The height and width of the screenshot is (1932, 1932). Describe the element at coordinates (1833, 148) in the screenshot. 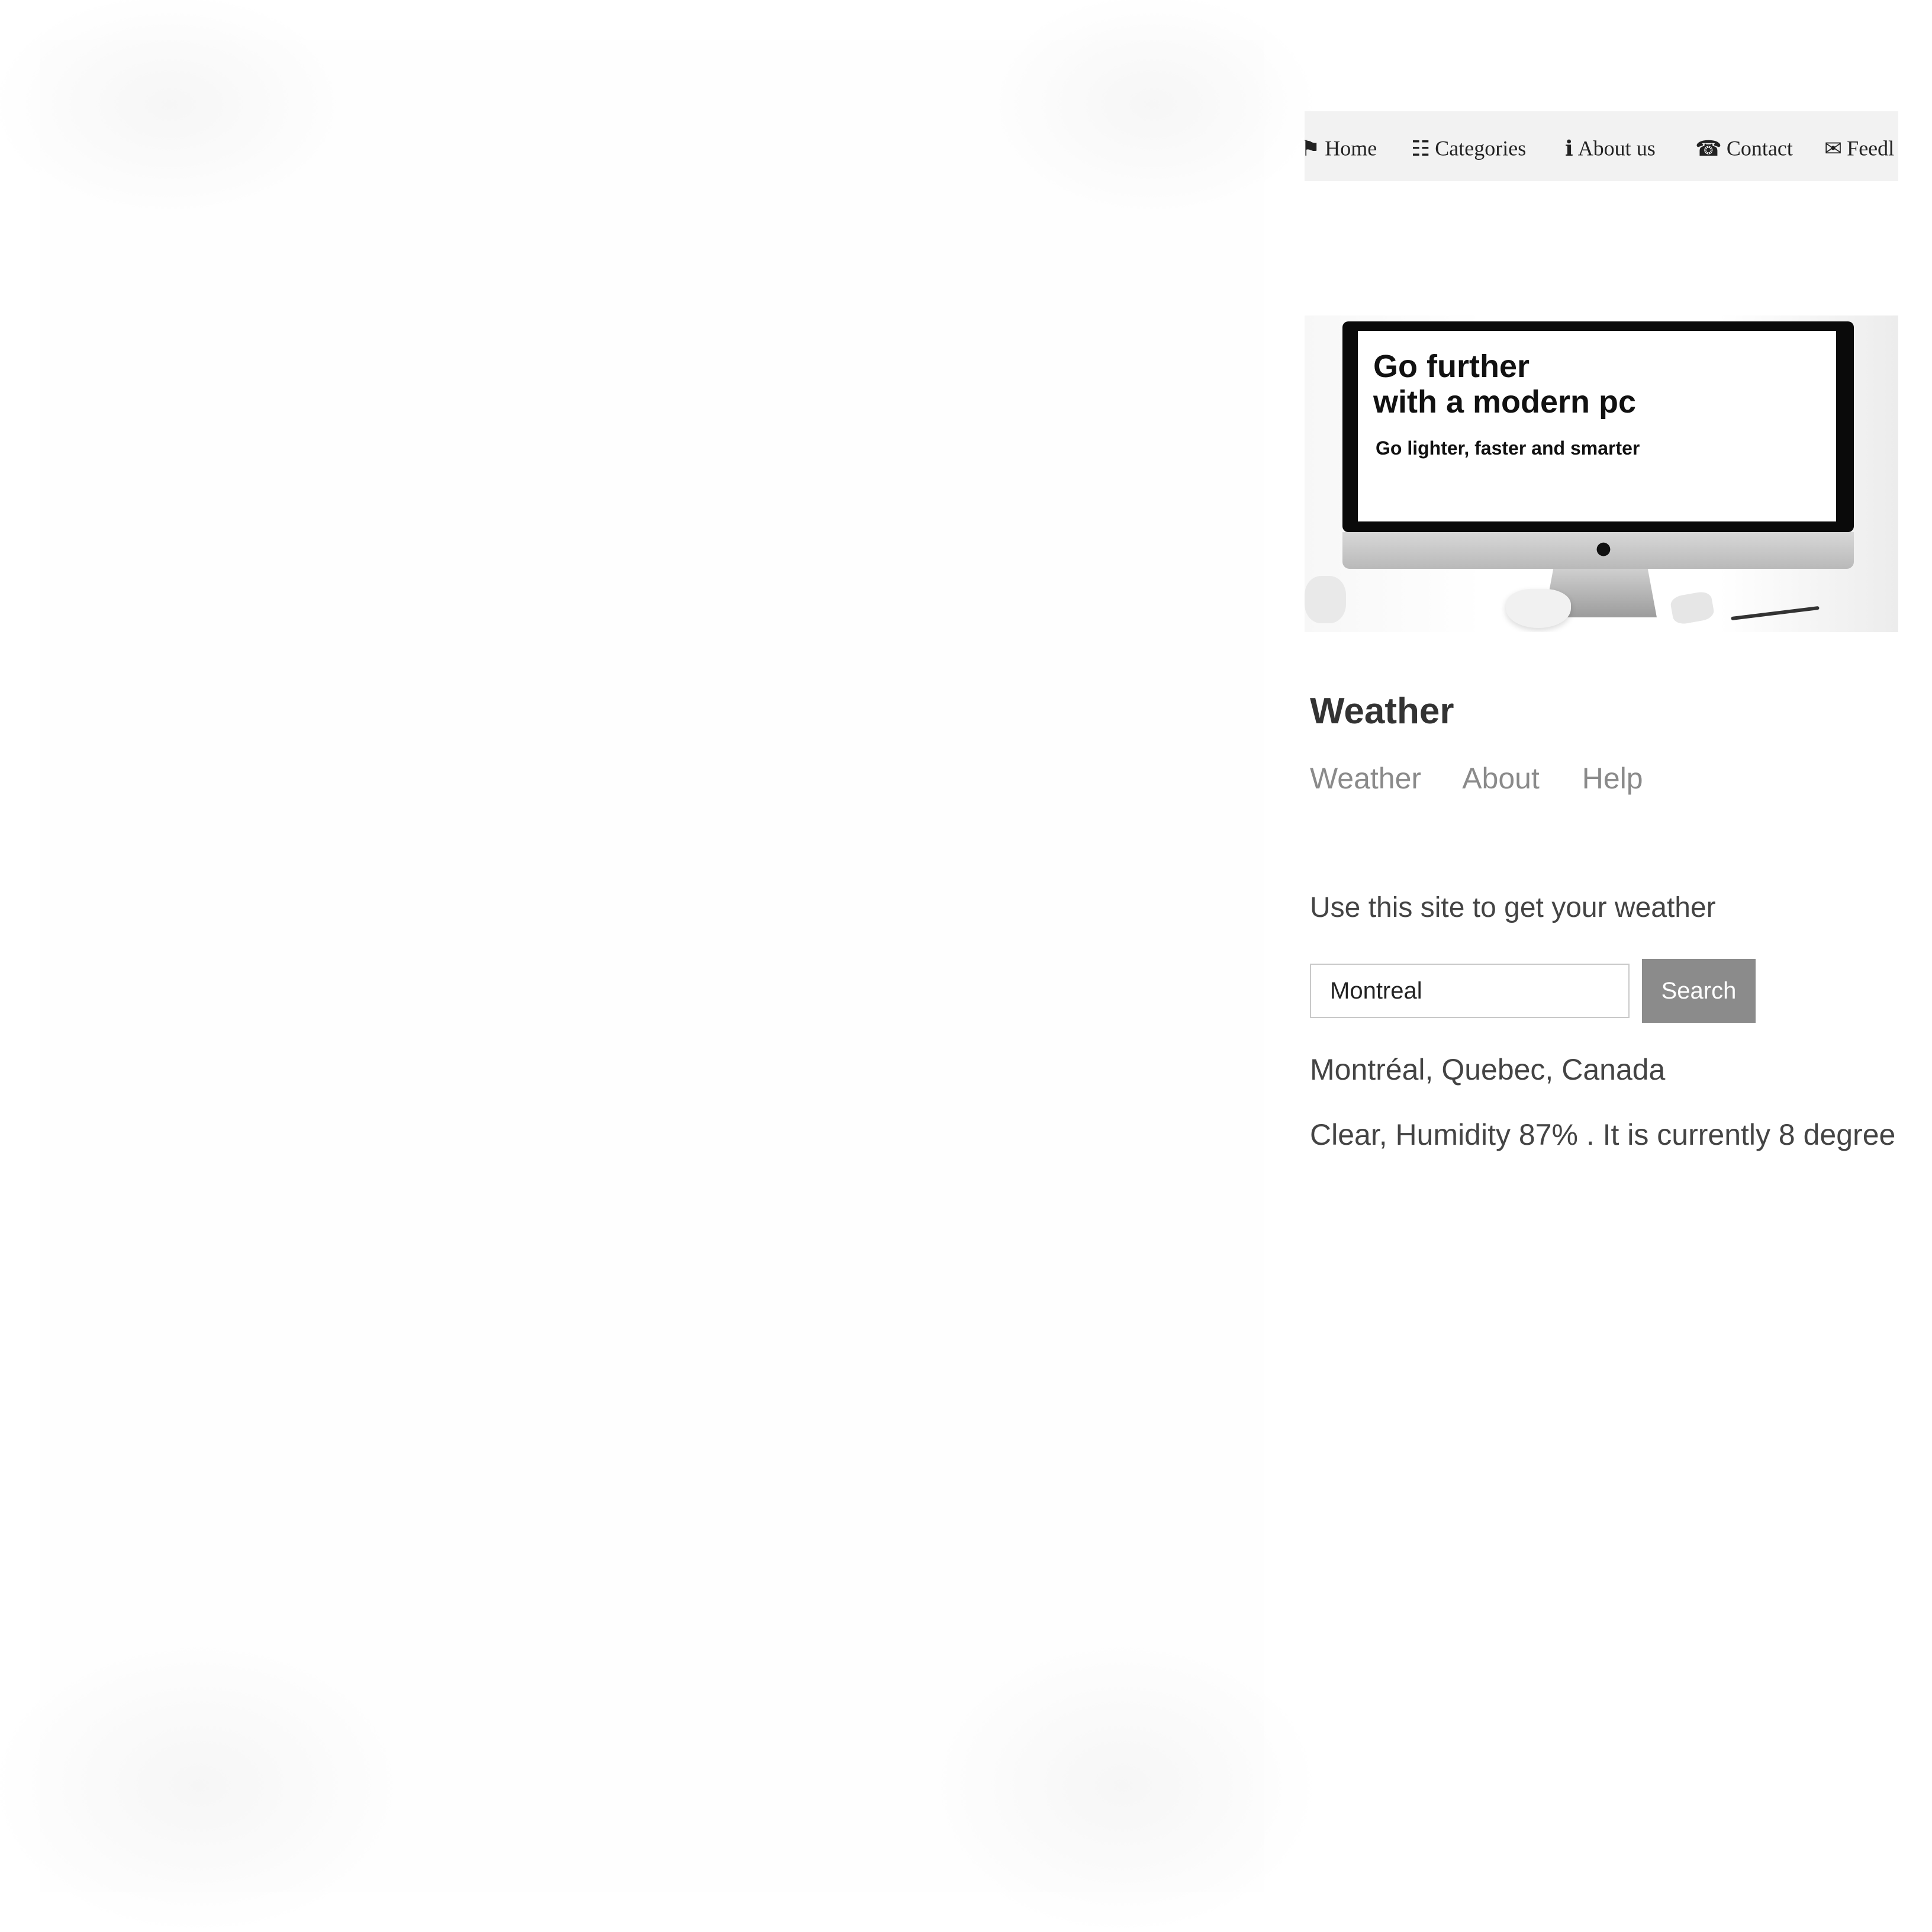

I see `chat-icon: ✉` at that location.